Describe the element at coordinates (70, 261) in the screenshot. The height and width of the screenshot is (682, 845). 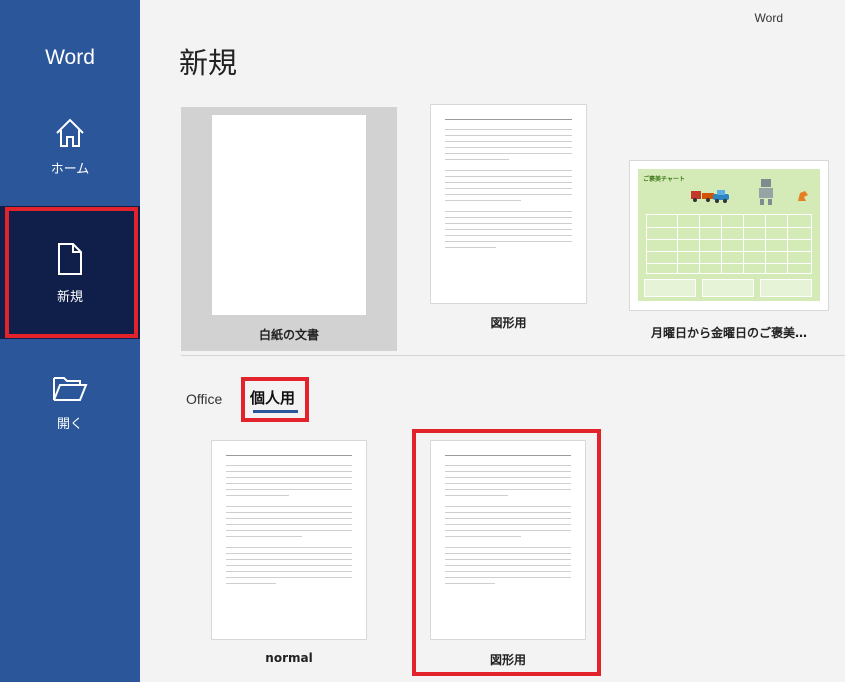
I see `new-document-icon` at that location.